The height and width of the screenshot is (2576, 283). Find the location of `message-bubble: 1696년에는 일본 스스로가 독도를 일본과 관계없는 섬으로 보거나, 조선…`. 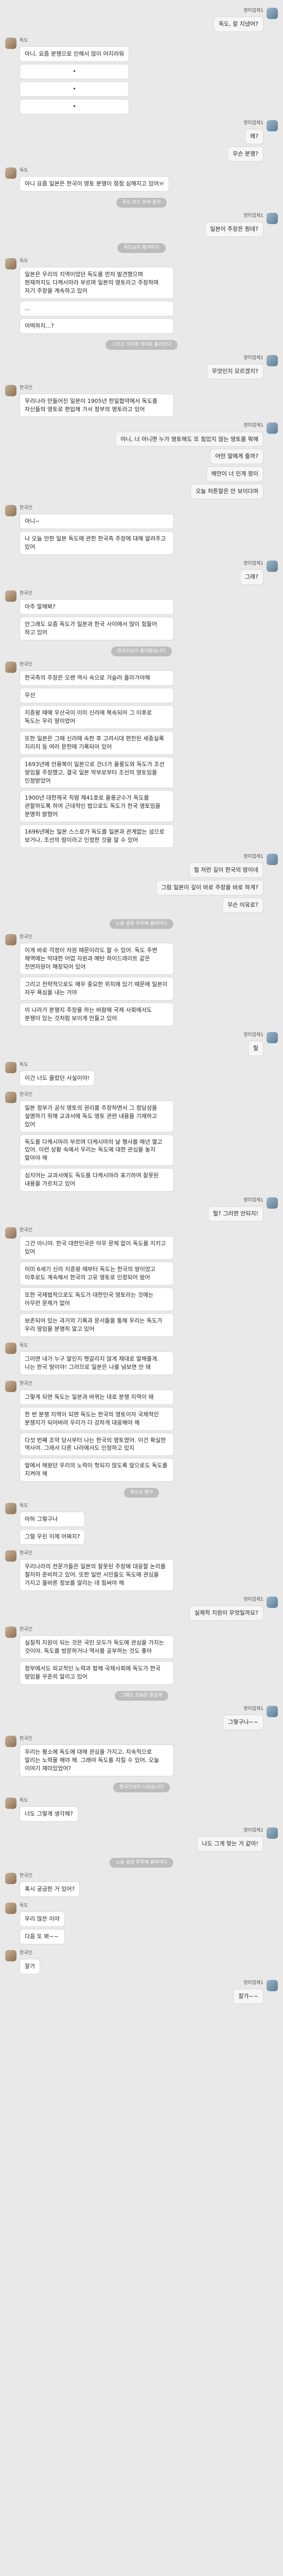

message-bubble: 1696년에는 일본 스스로가 독도를 일본과 관계없는 섬으로 보거나, 조선… is located at coordinates (97, 837).